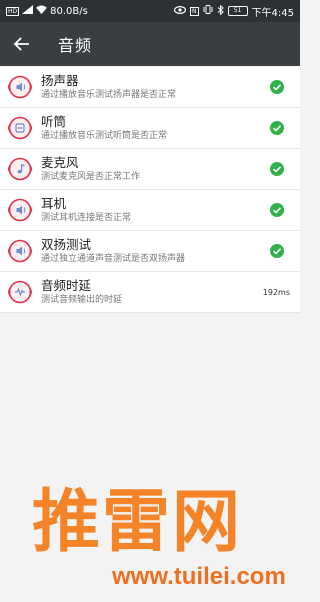 The height and width of the screenshot is (602, 320). Describe the element at coordinates (91, 177) in the screenshot. I see `list-item-subtitle: 测试麦克风是否正常工作` at that location.